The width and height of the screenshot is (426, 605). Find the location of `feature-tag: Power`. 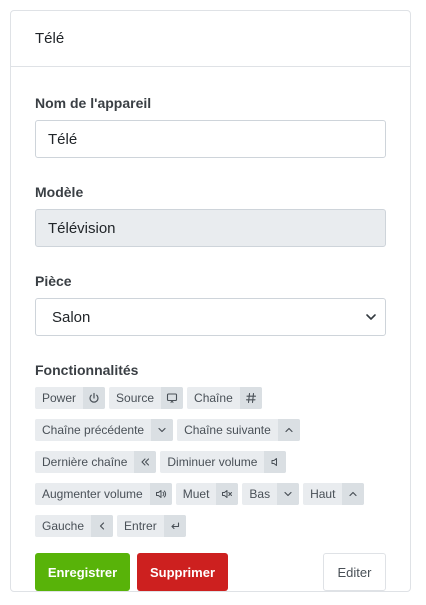

feature-tag: Power is located at coordinates (70, 398).